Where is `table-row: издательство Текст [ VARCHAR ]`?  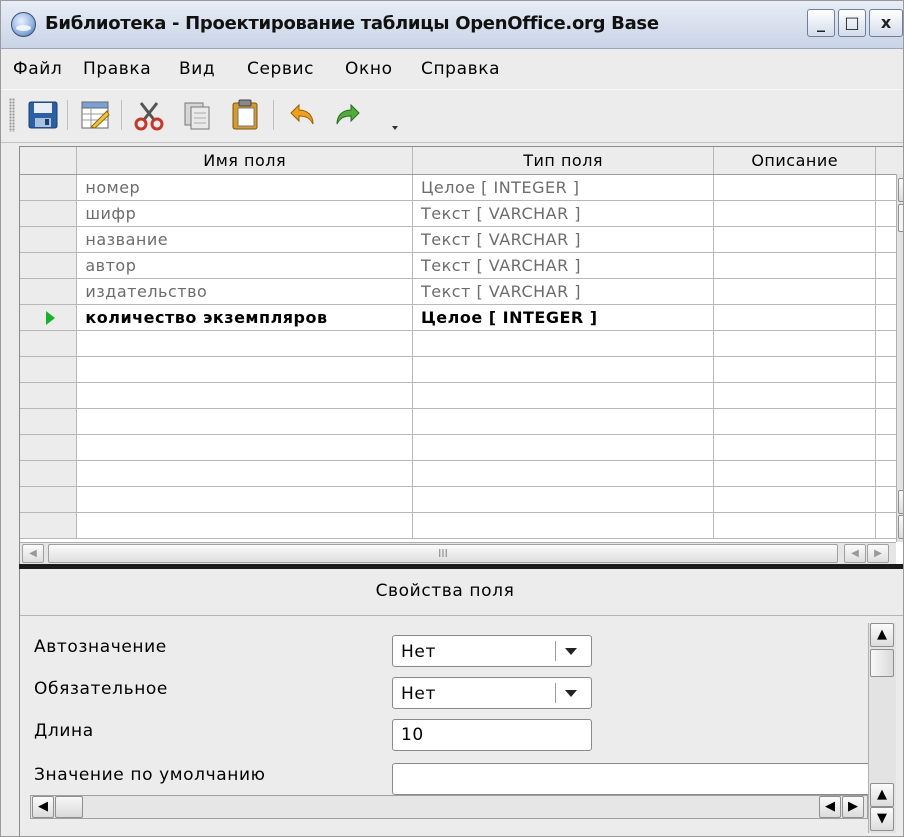 table-row: издательство Текст [ VARCHAR ] is located at coordinates (461, 291).